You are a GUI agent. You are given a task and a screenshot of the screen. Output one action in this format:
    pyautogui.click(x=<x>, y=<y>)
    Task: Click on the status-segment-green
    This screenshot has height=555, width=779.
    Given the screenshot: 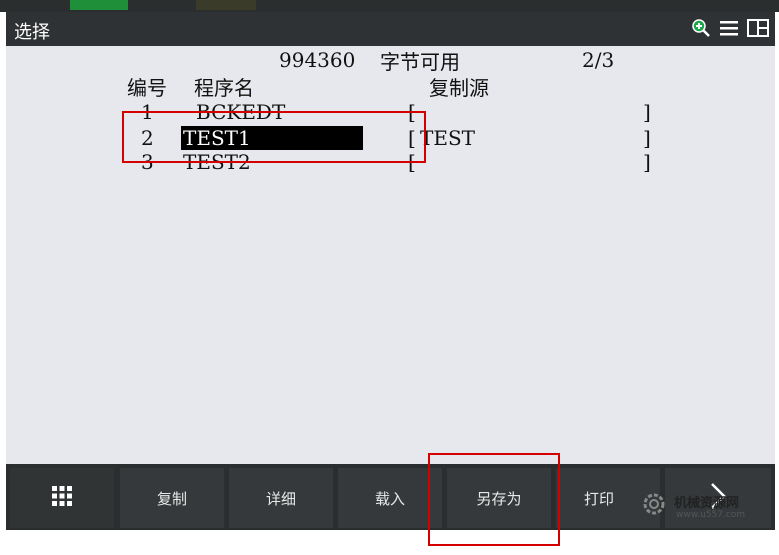 What is the action you would take?
    pyautogui.click(x=99, y=5)
    